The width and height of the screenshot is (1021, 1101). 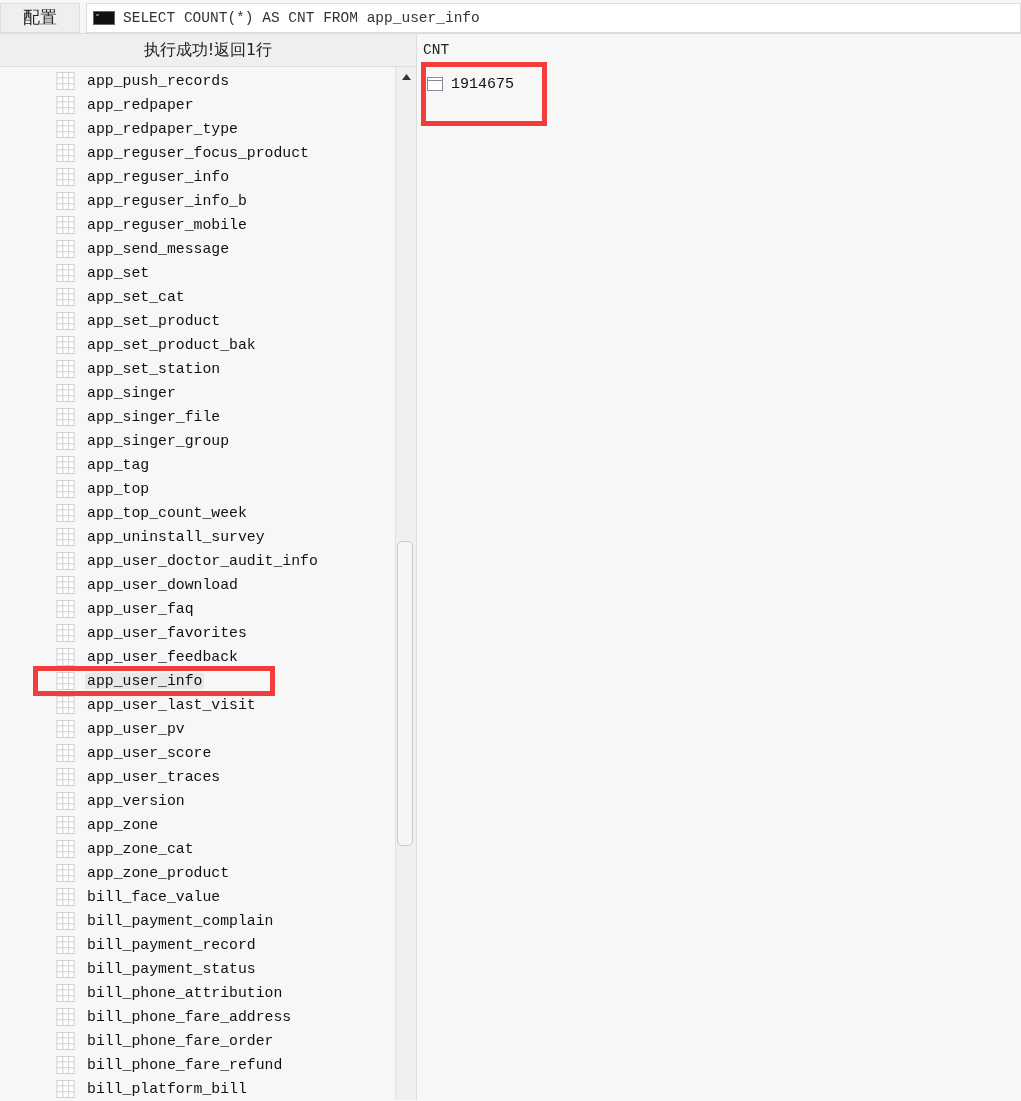 I want to click on table-name: bill_phone_attribution, so click(x=185, y=993).